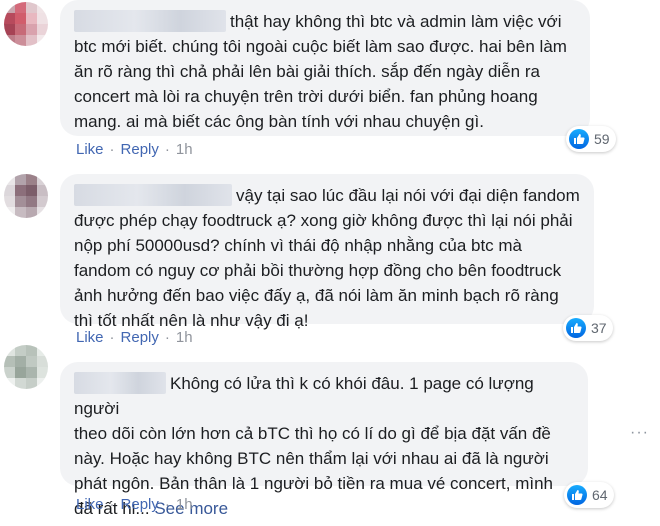  What do you see at coordinates (602, 139) in the screenshot?
I see `reaction-count: 59` at bounding box center [602, 139].